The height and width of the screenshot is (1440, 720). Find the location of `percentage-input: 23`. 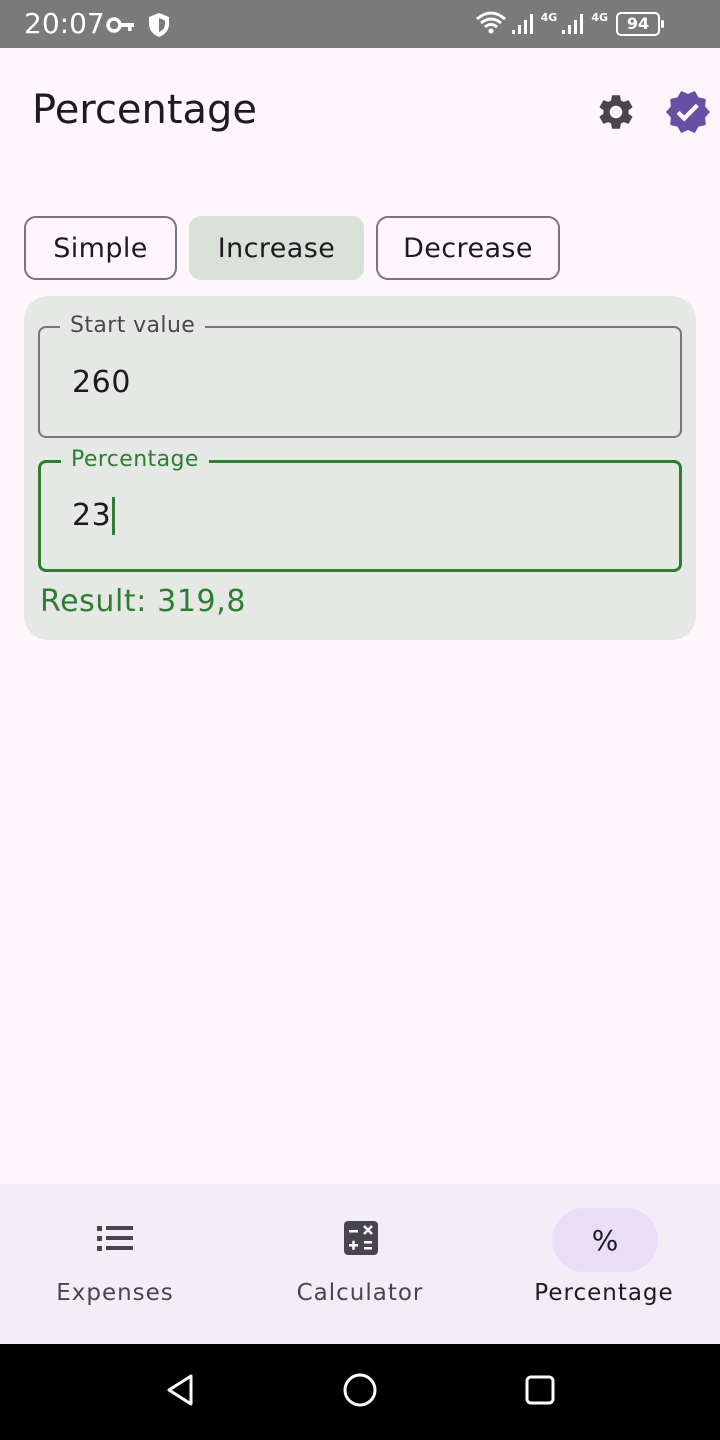

percentage-input: 23 is located at coordinates (91, 515).